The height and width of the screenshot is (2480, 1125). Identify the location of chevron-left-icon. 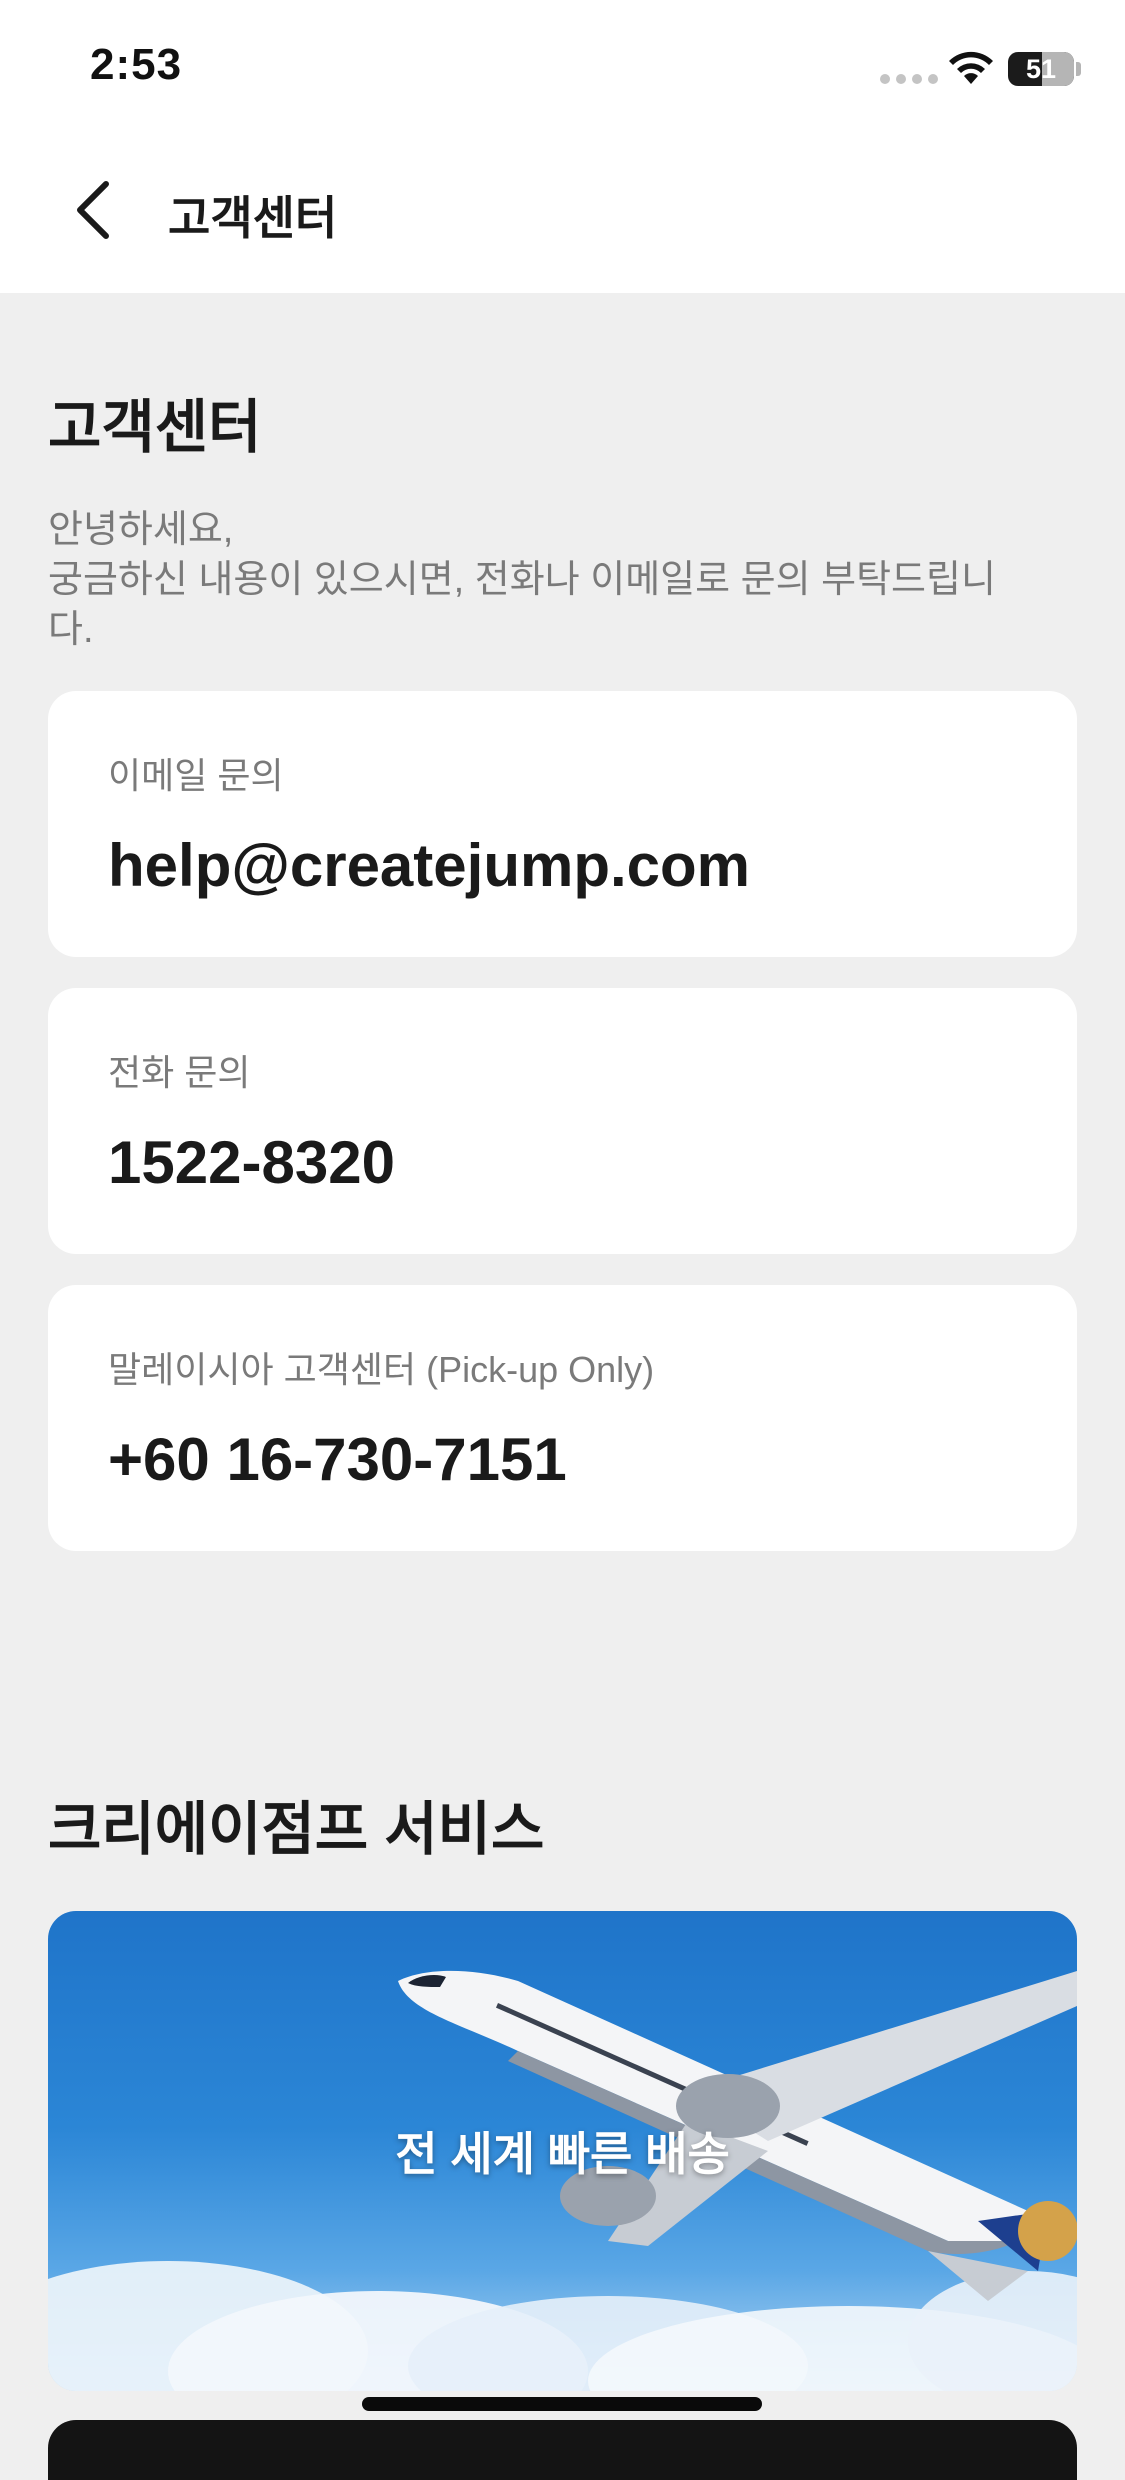
(93, 210).